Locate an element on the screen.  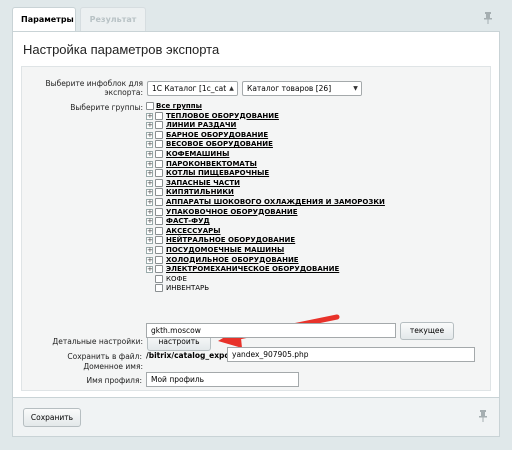
group-label: ЗАПАСНЫЕ ЧАСТИ is located at coordinates (203, 183).